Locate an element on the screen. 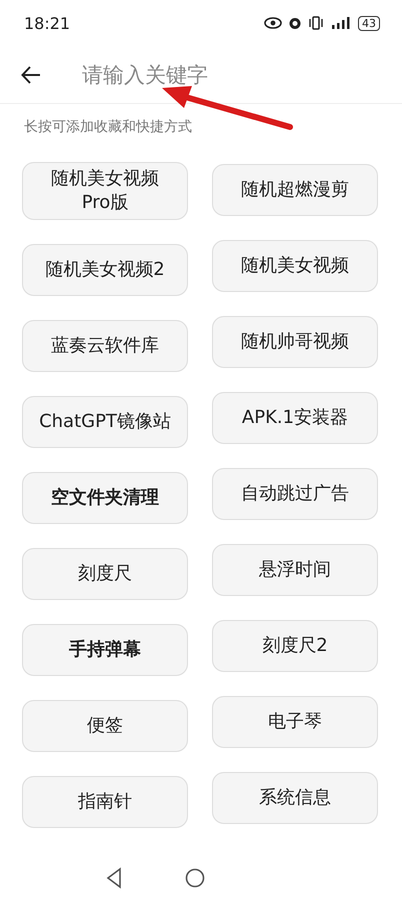 This screenshot has width=402, height=900. tool-button: 随机美女视频 Pro版 is located at coordinates (105, 191).